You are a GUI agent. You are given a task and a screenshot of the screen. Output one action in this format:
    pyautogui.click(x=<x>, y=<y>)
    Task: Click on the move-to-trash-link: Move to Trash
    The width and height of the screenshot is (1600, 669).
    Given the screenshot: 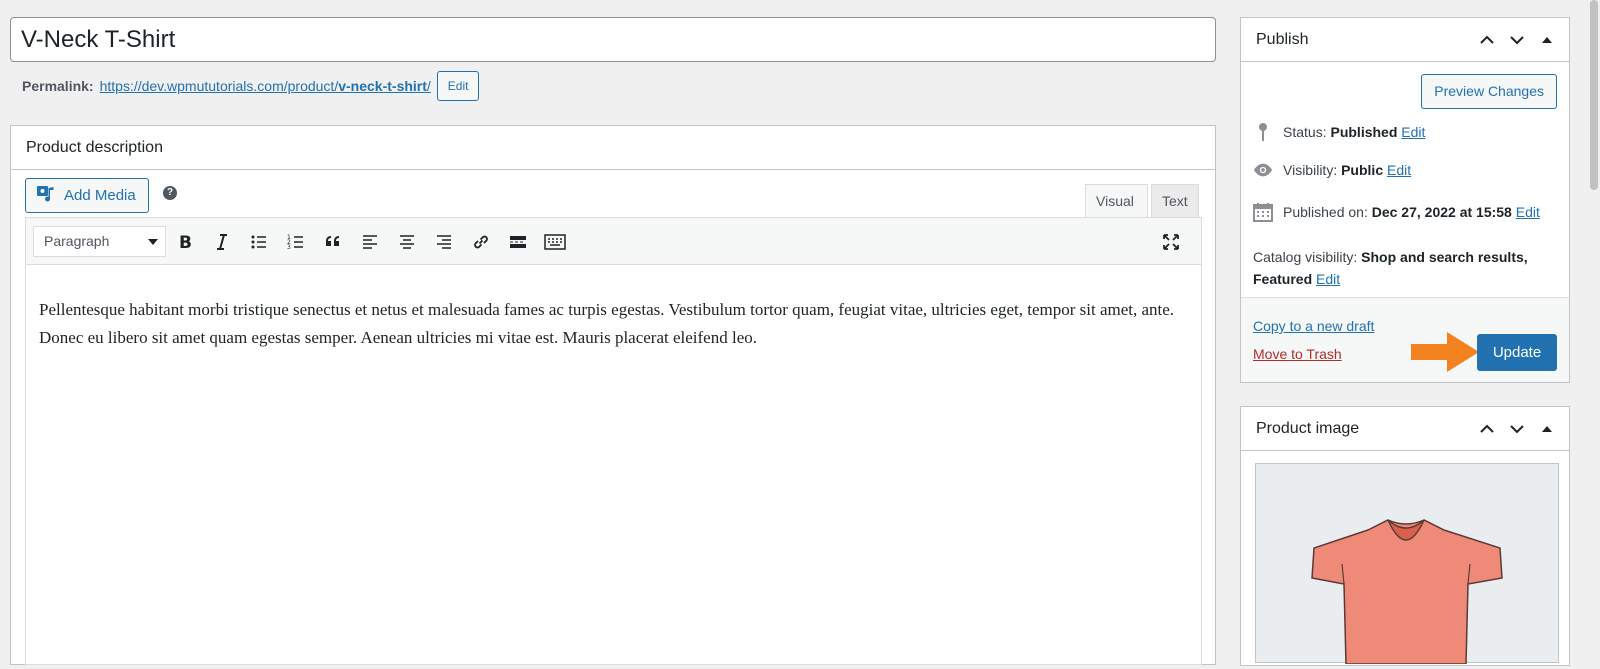 What is the action you would take?
    pyautogui.click(x=1297, y=354)
    